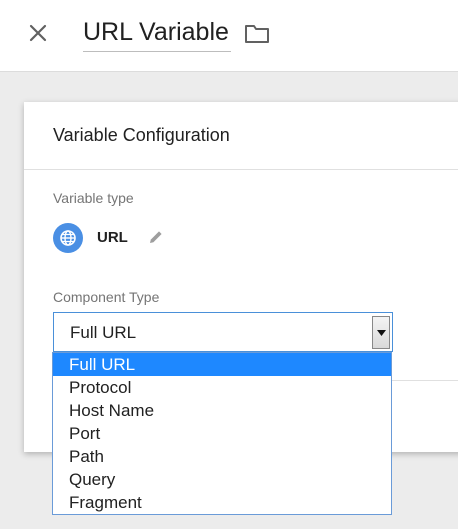 The image size is (458, 529). I want to click on component-type-label: Component Type, so click(106, 297).